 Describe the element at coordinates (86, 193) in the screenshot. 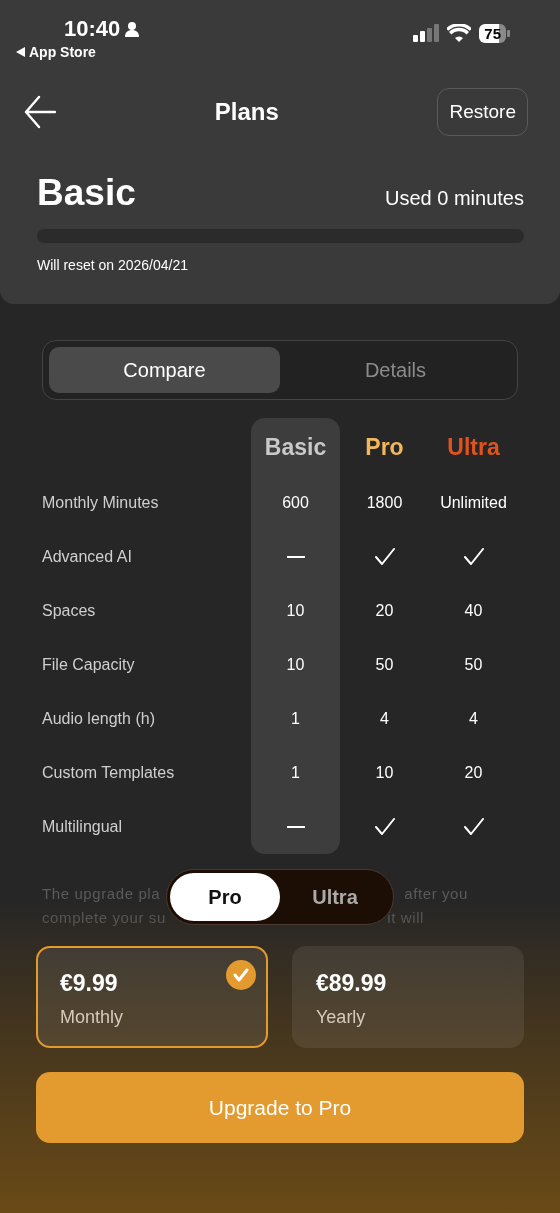

I see `plan-name: Basic` at that location.